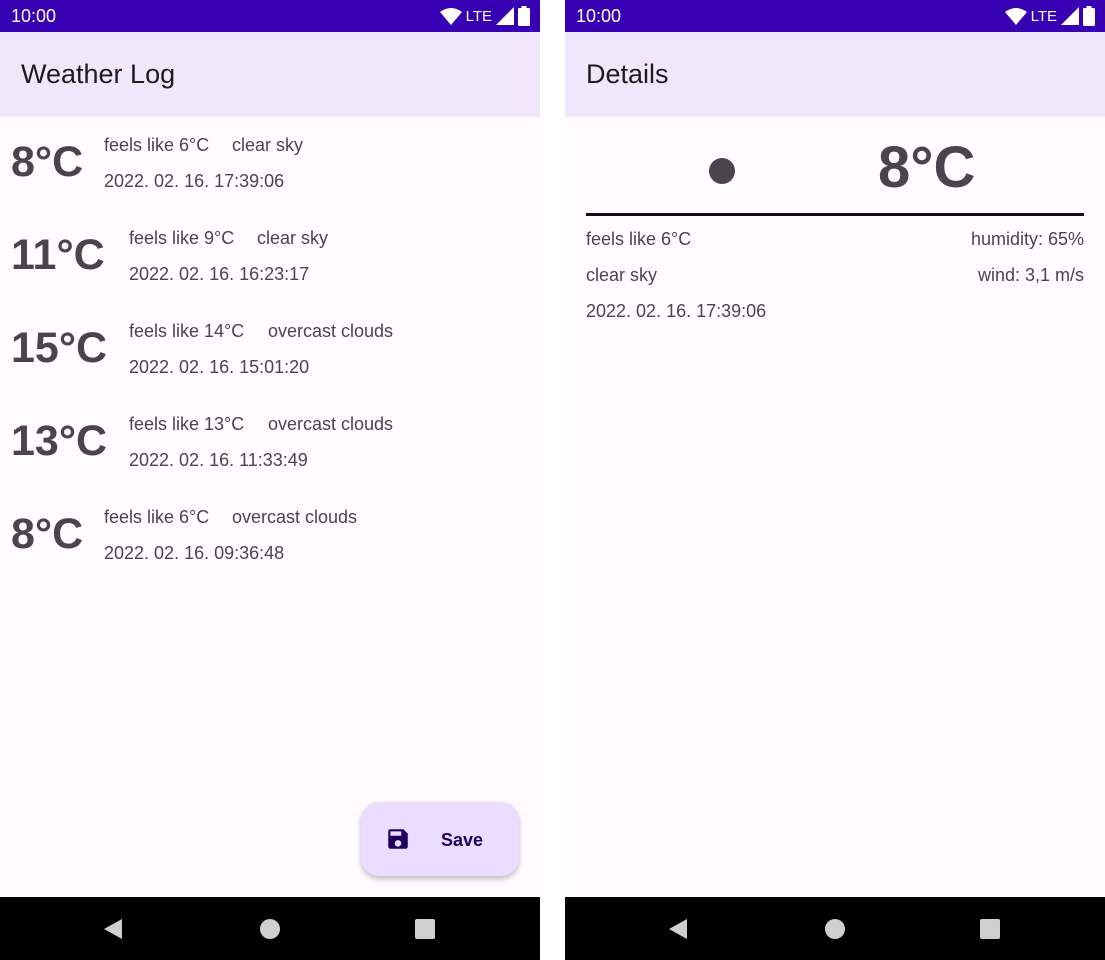  What do you see at coordinates (1027, 239) in the screenshot?
I see `detail-humidity: humidity: 65%` at bounding box center [1027, 239].